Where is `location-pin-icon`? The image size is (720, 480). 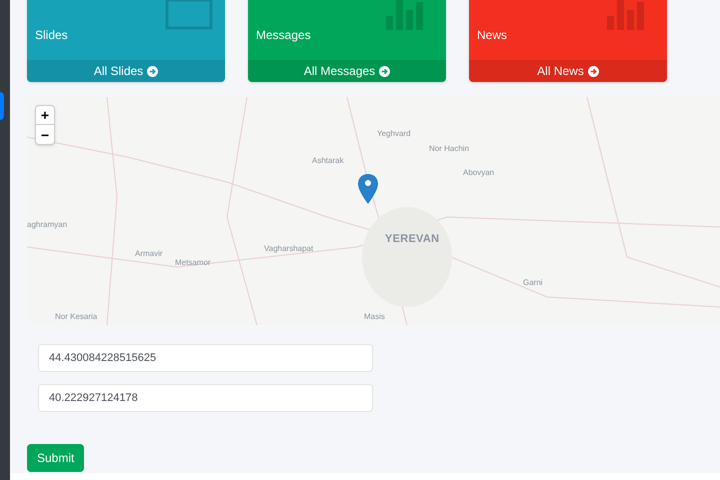 location-pin-icon is located at coordinates (368, 189).